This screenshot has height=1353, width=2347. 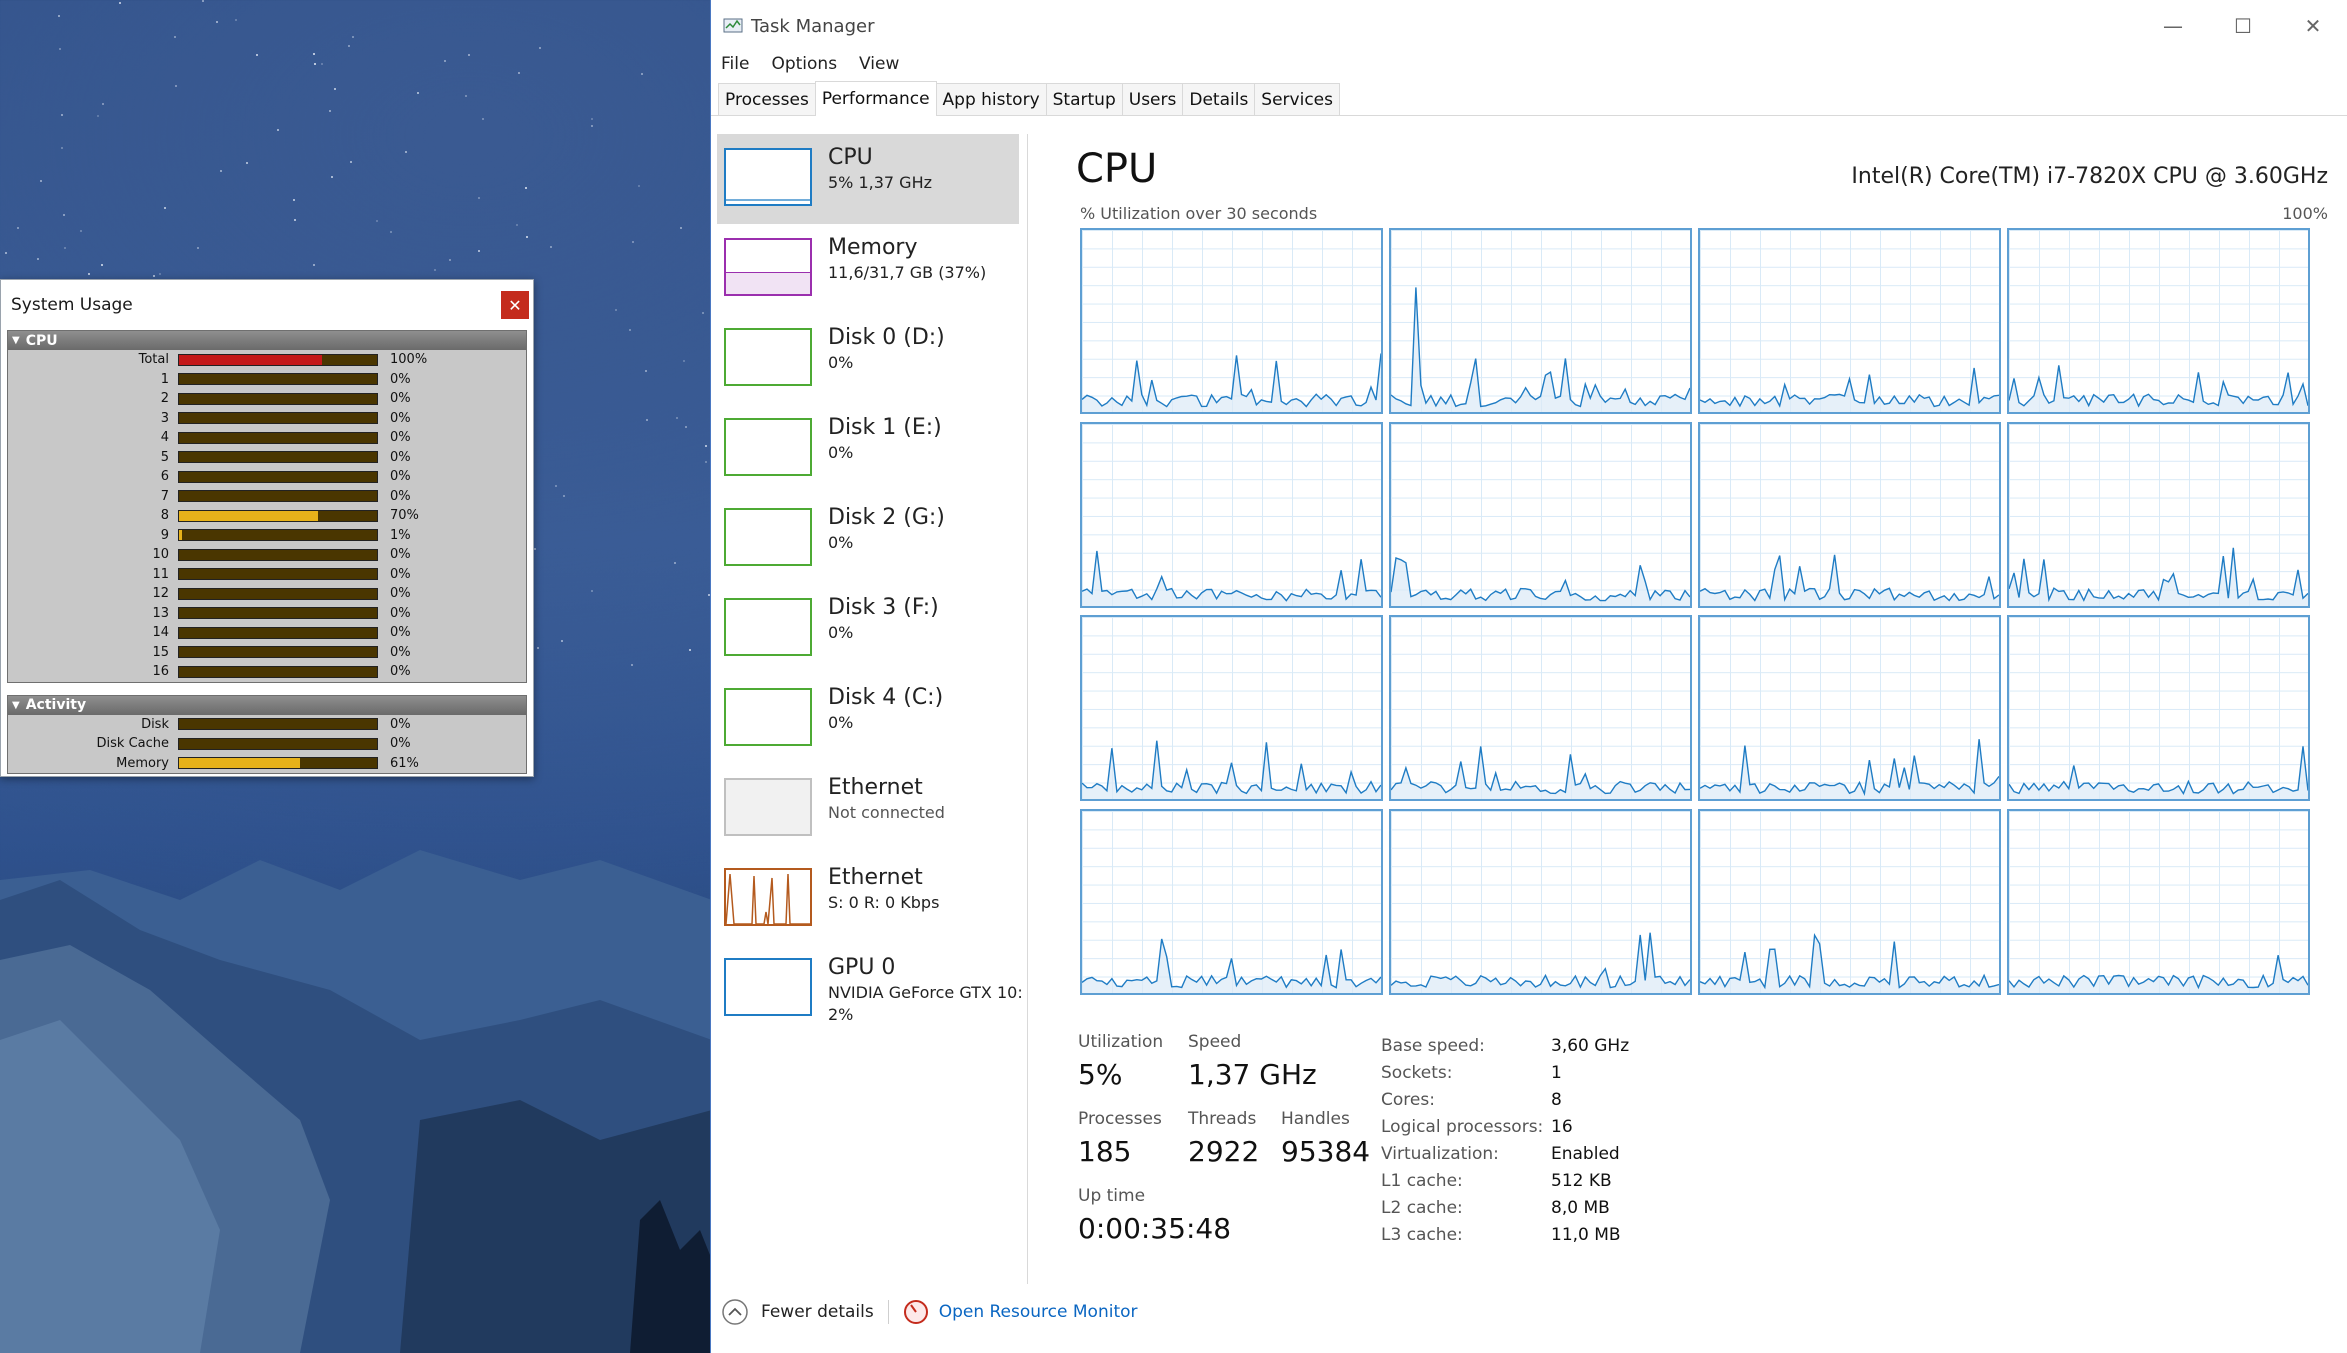 What do you see at coordinates (153, 360) in the screenshot?
I see `usage-row-label: Total` at bounding box center [153, 360].